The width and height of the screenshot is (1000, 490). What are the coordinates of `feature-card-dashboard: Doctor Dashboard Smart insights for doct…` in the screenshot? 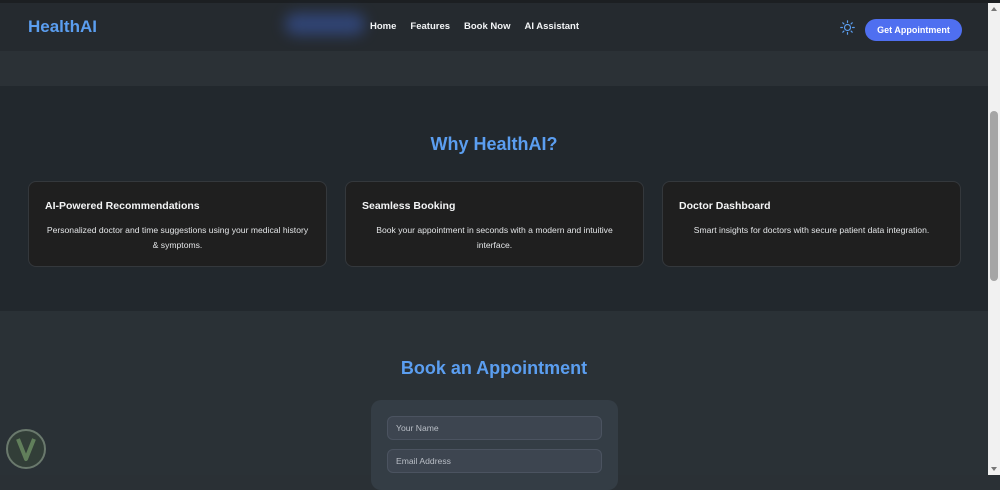 It's located at (811, 224).